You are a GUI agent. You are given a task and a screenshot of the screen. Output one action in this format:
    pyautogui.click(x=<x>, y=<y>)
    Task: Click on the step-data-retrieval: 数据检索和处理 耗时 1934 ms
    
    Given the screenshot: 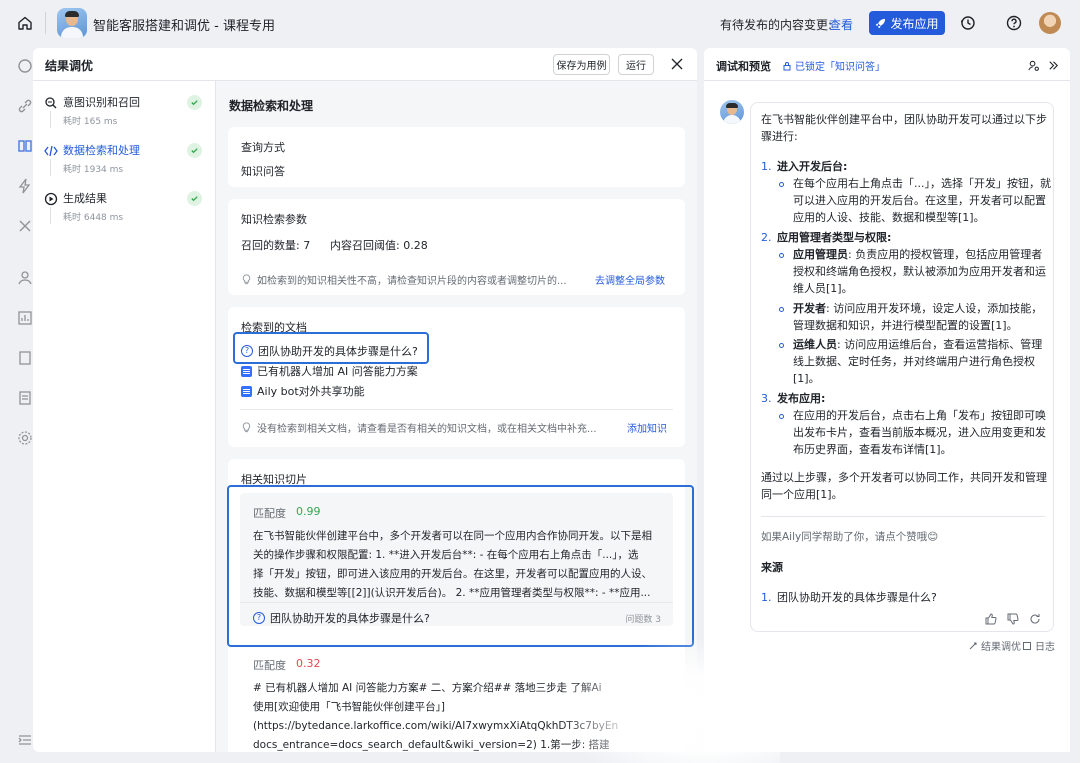 What is the action you would take?
    pyautogui.click(x=124, y=157)
    